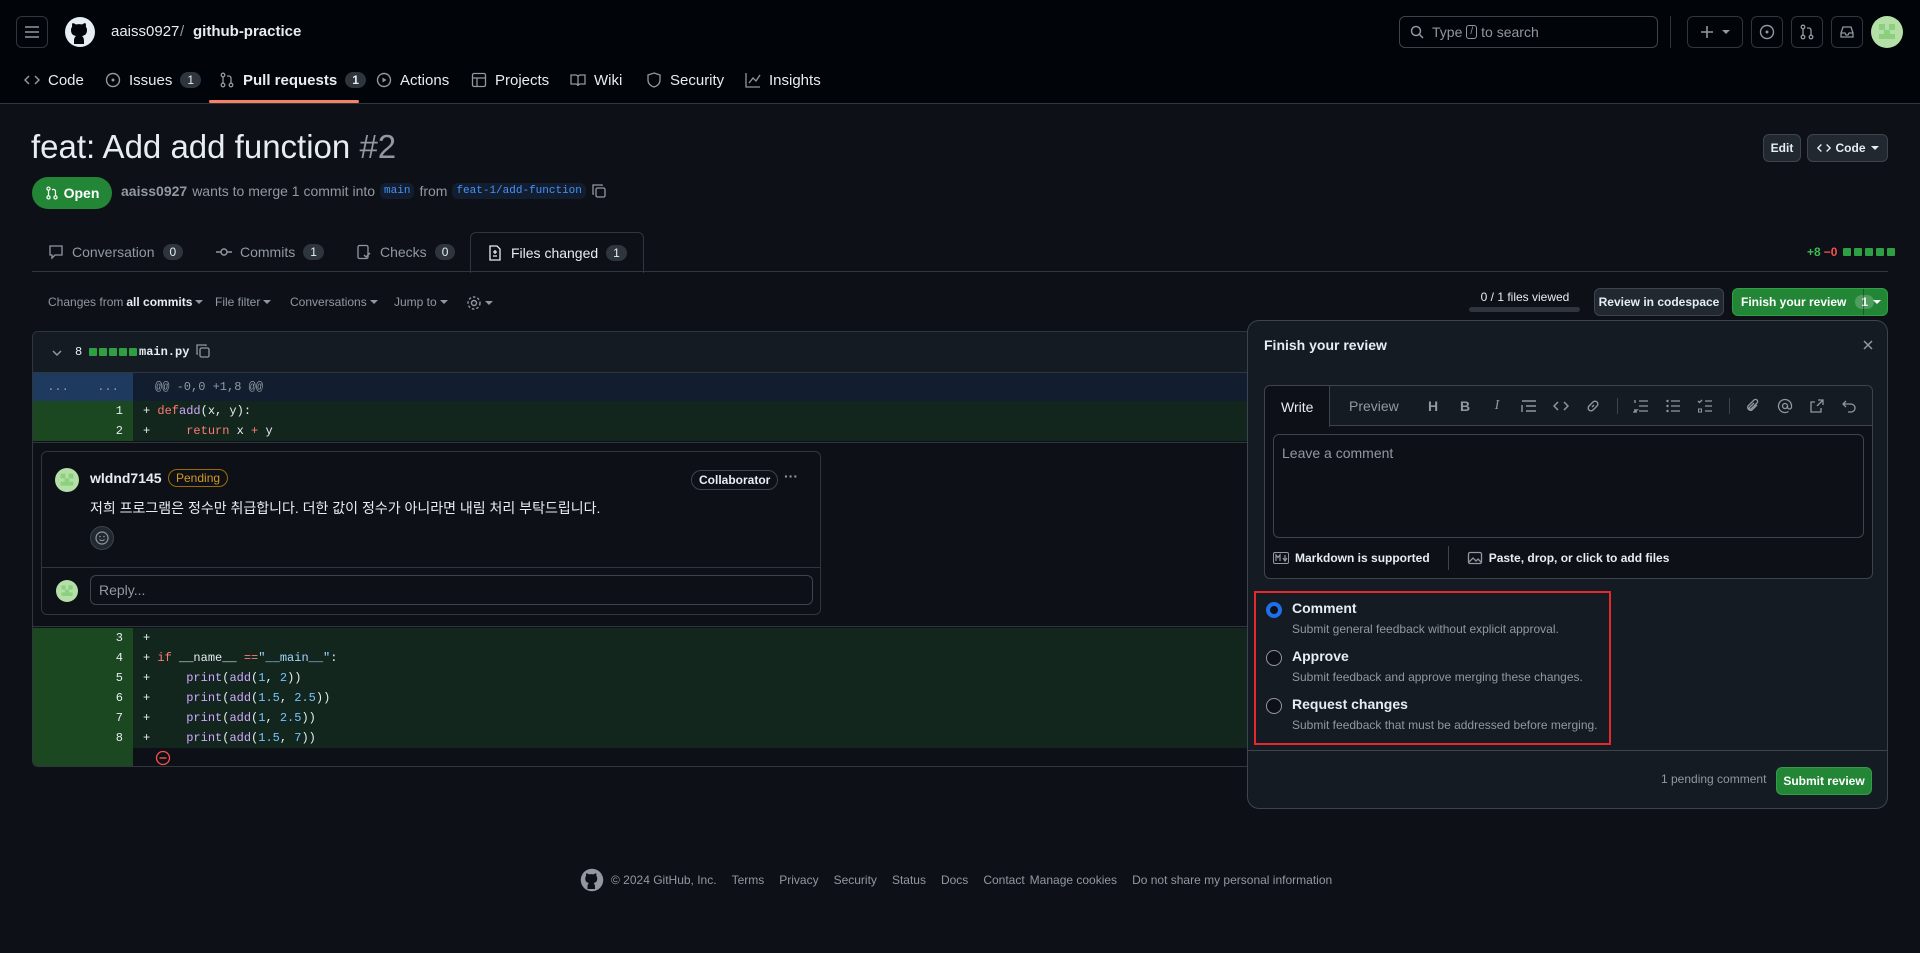  What do you see at coordinates (1073, 880) in the screenshot?
I see `footer-link-manage-cookies: Manage cookies` at bounding box center [1073, 880].